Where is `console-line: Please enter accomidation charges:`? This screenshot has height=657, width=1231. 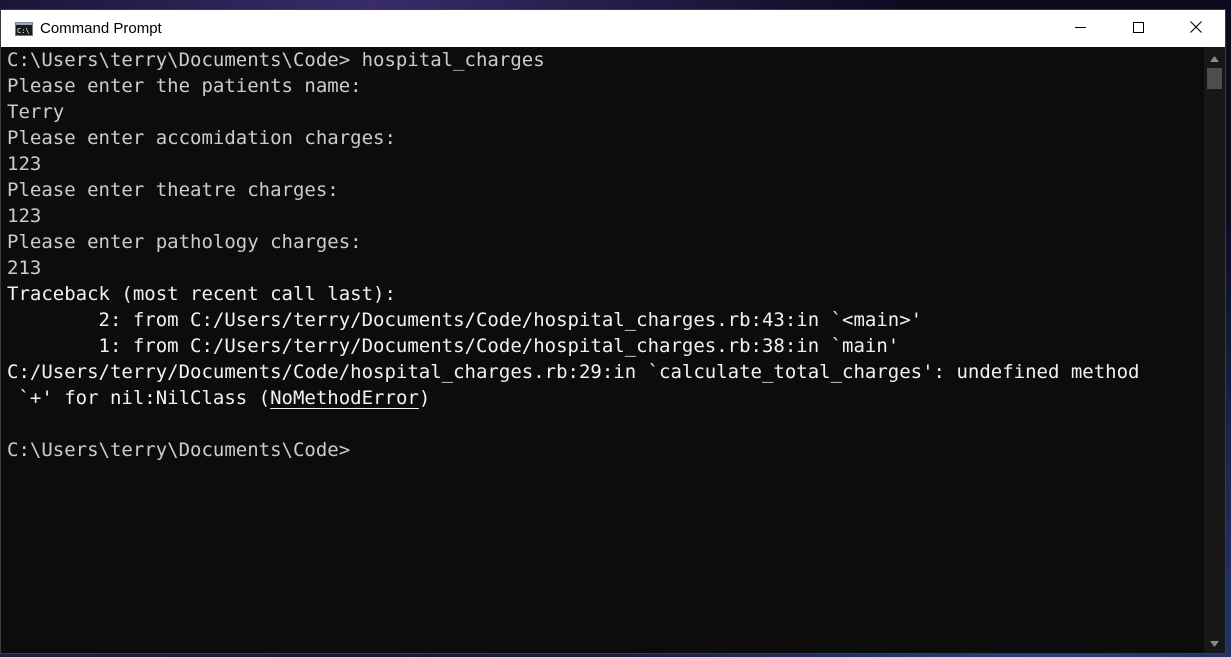
console-line: Please enter accomidation charges: is located at coordinates (201, 138).